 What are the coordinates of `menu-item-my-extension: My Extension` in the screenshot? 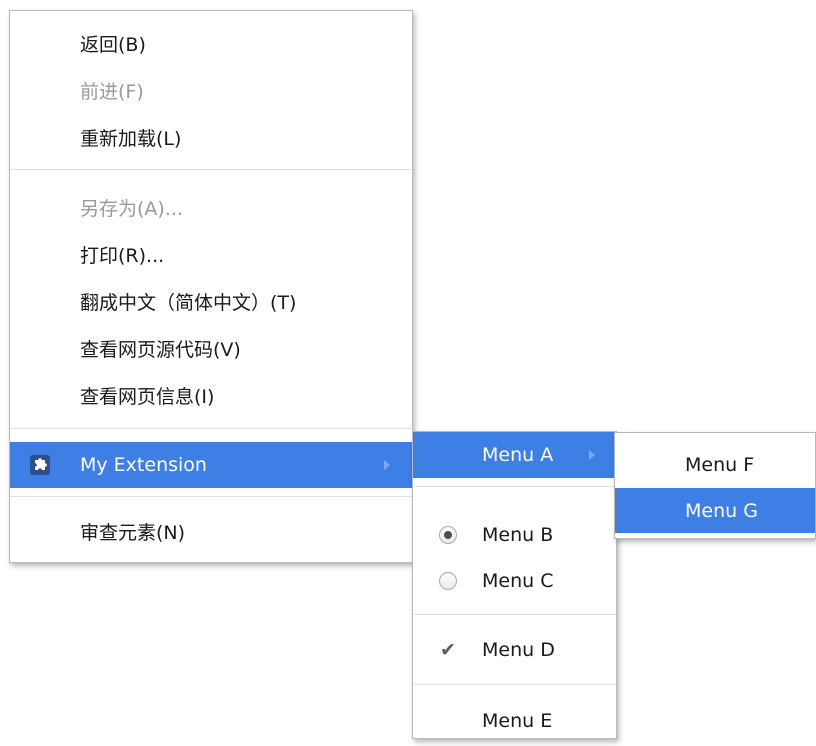 It's located at (211, 465).